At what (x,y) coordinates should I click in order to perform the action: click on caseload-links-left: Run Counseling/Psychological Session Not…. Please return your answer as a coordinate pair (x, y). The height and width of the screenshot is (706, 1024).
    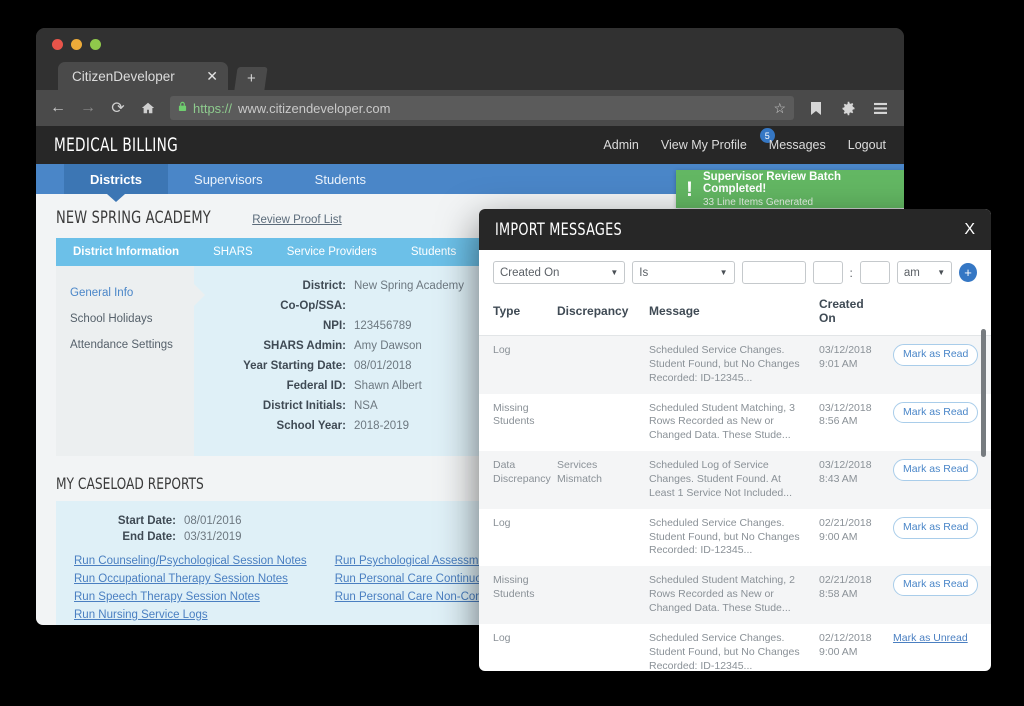
    Looking at the image, I should click on (190, 590).